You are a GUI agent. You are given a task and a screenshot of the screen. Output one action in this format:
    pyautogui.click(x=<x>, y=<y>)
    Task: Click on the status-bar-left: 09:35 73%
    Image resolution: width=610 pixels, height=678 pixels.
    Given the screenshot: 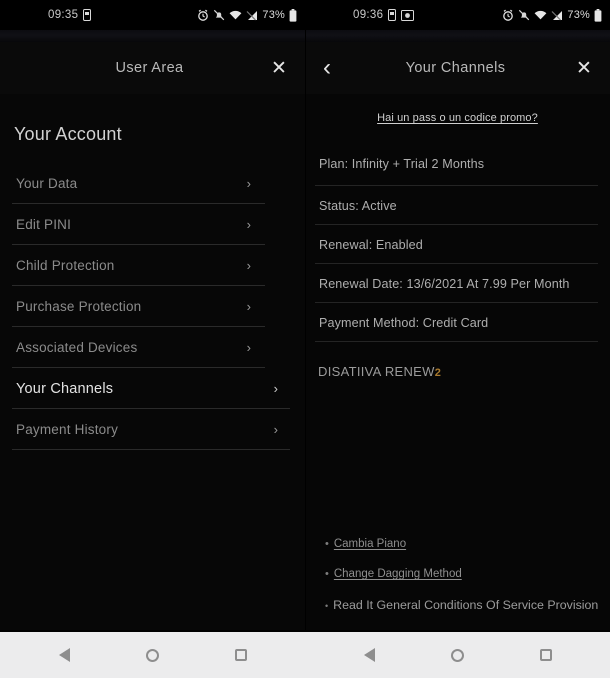 What is the action you would take?
    pyautogui.click(x=152, y=15)
    